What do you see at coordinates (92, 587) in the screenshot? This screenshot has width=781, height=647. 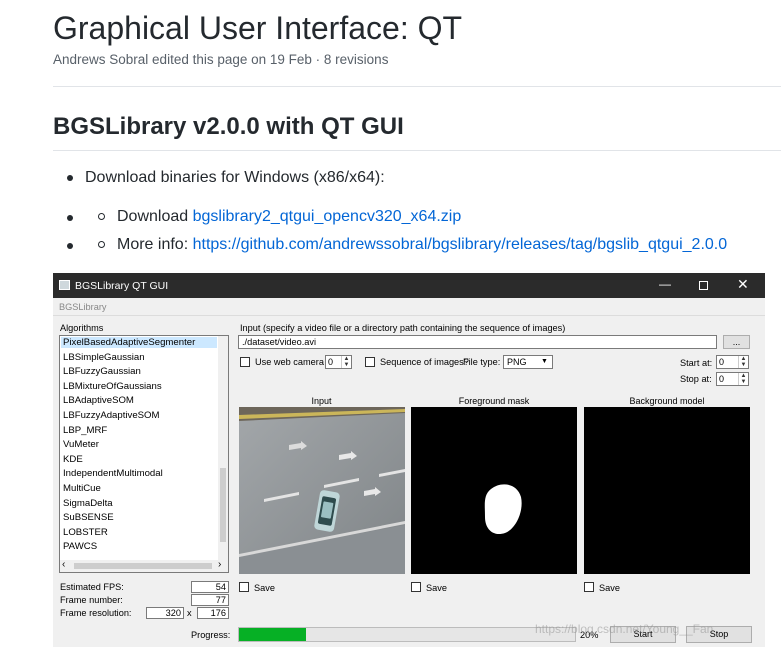 I see `fps-label: Estimated FPS:` at bounding box center [92, 587].